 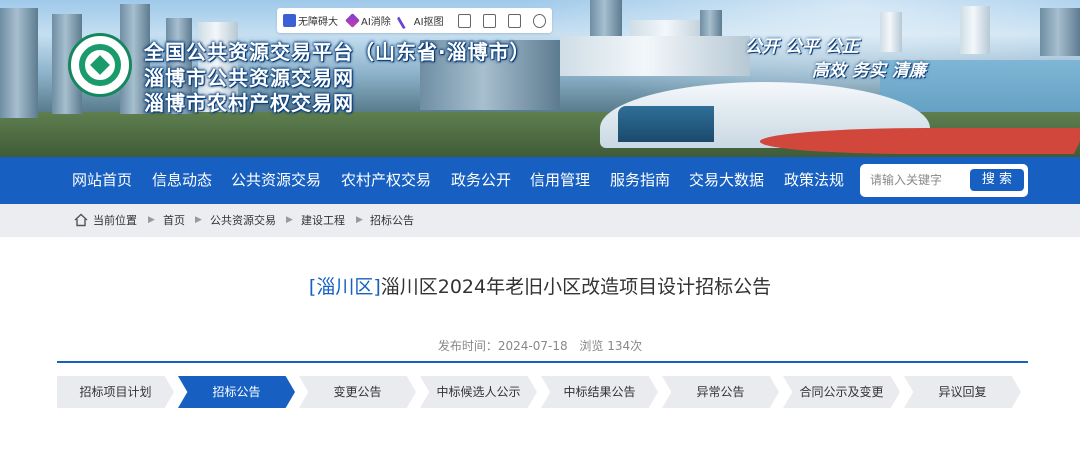 I want to click on tab-change-notice: 变更公告, so click(x=357, y=392).